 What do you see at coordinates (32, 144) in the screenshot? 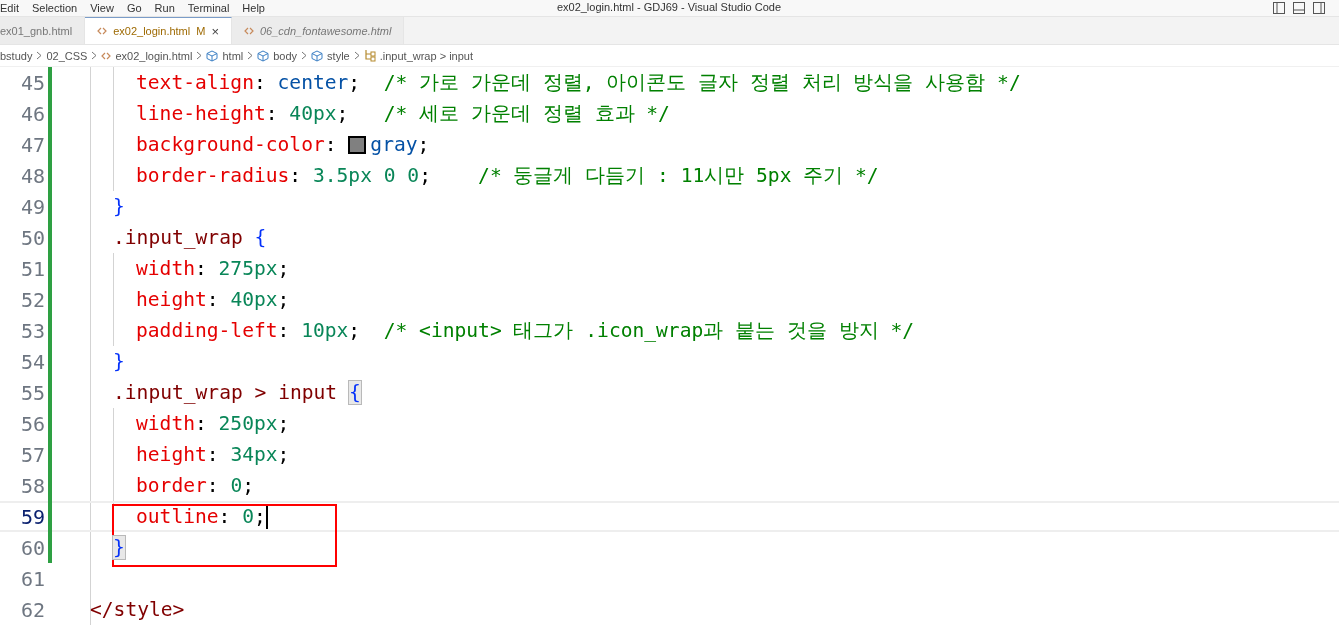
I see `line-number: 47` at bounding box center [32, 144].